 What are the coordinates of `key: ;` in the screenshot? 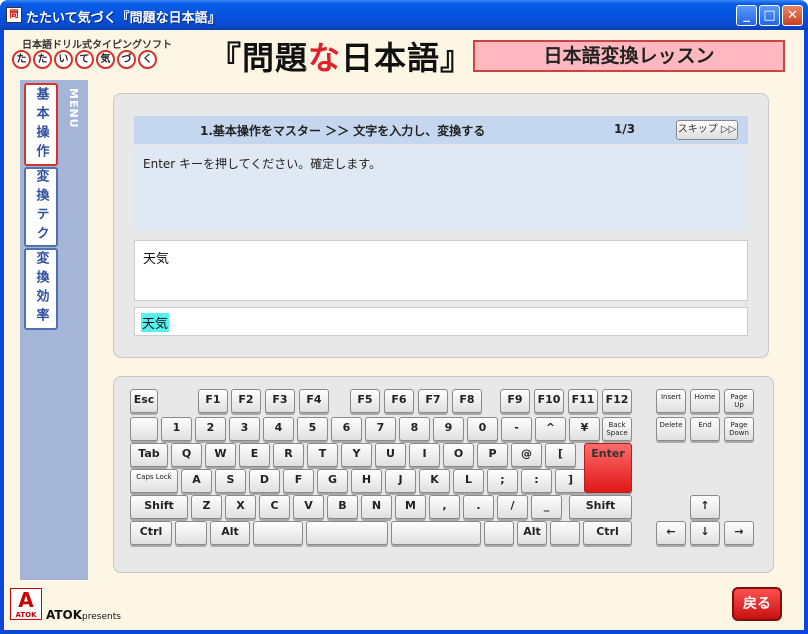 It's located at (502, 481).